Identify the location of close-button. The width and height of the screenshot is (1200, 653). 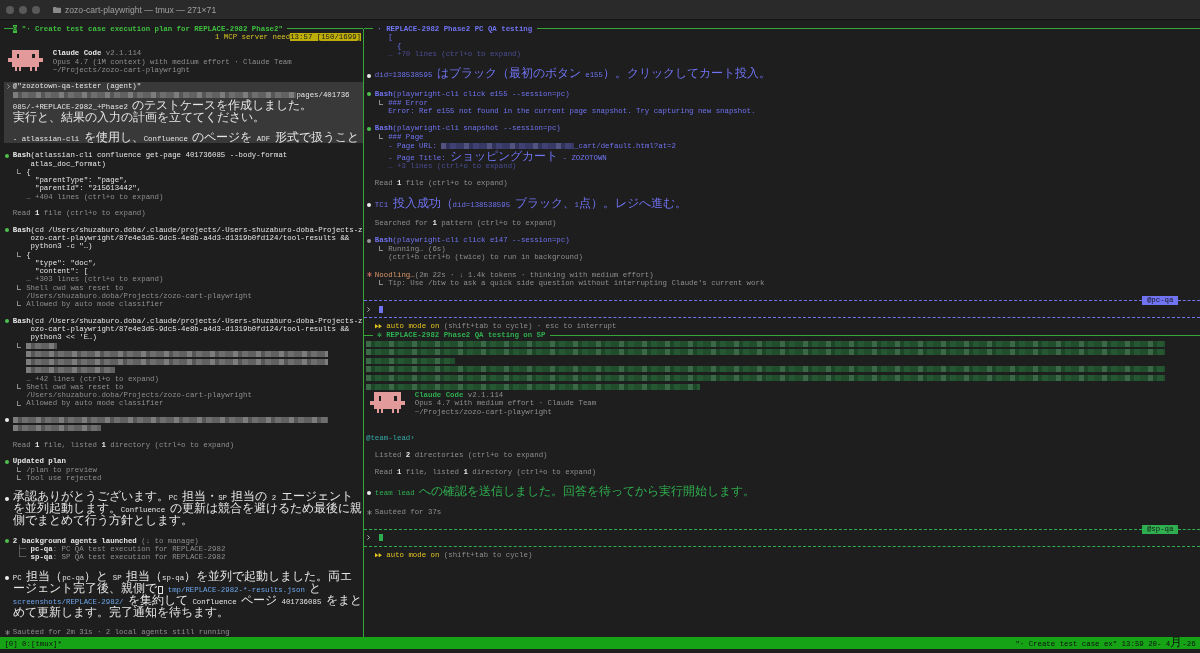
(10, 9).